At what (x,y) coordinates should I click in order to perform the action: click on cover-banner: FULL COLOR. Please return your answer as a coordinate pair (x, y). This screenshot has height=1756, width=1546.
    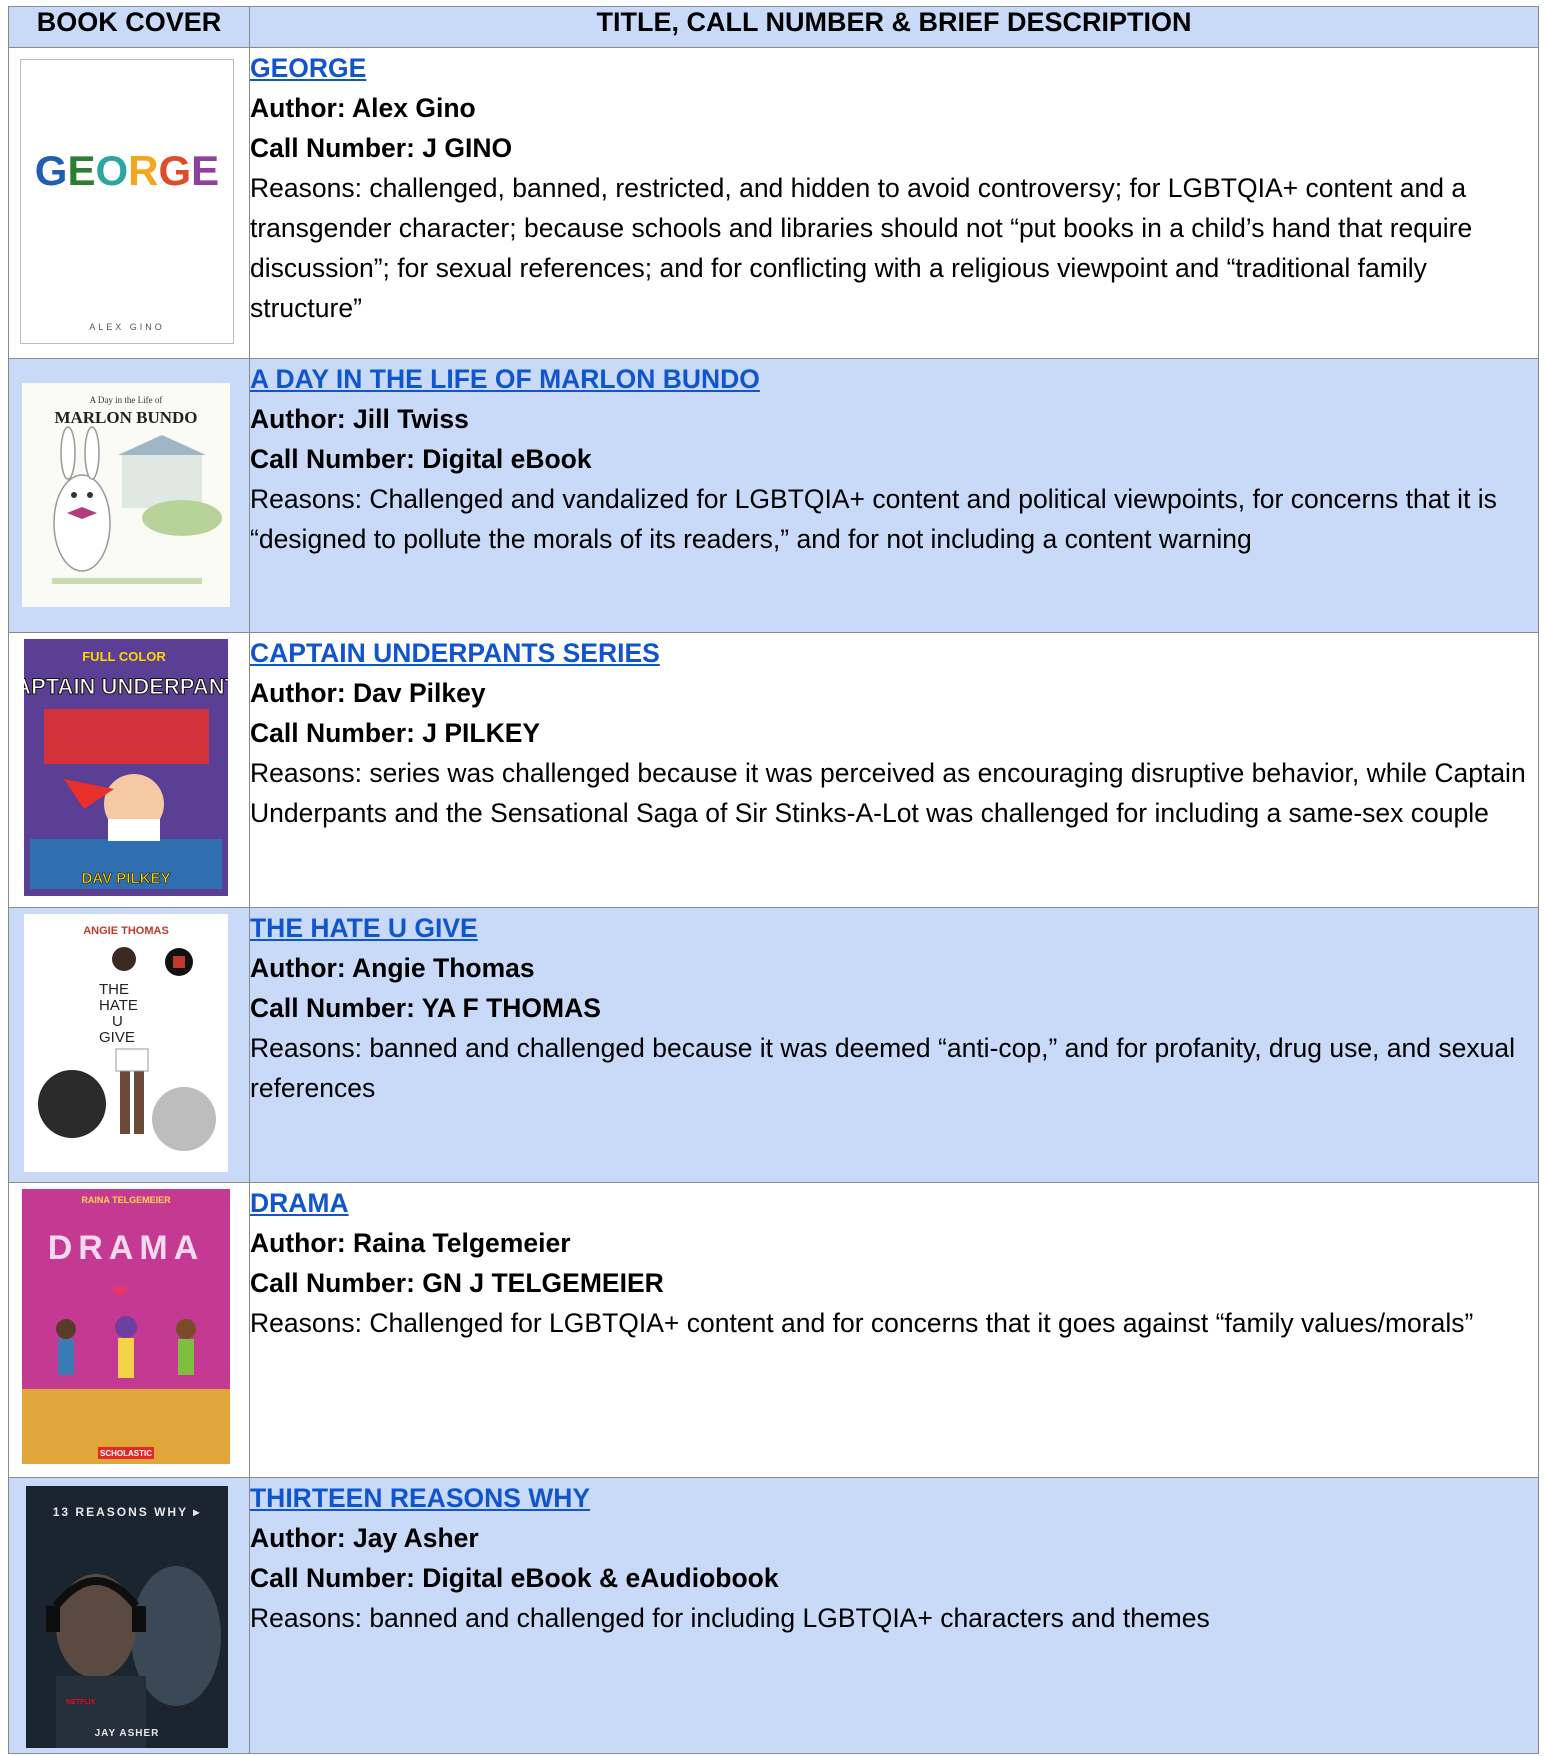
    Looking at the image, I should click on (124, 656).